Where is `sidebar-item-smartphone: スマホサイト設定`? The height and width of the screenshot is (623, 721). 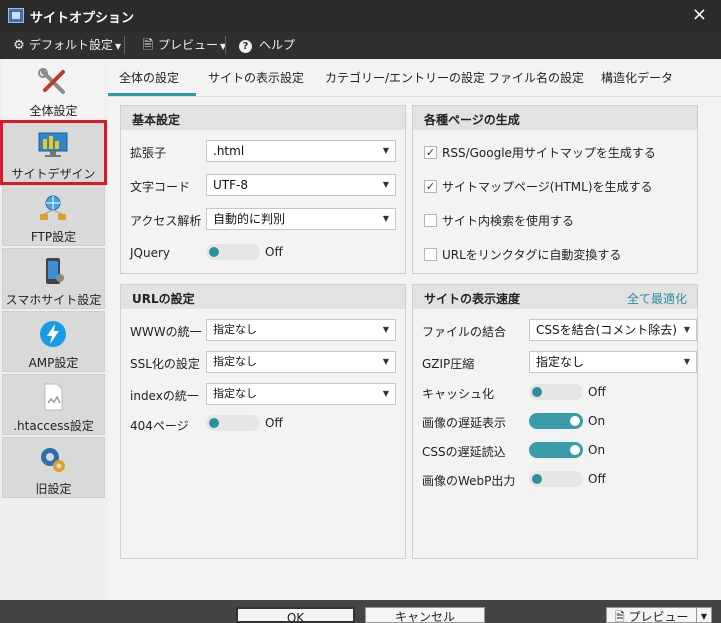 sidebar-item-smartphone: スマホサイト設定 is located at coordinates (53, 278).